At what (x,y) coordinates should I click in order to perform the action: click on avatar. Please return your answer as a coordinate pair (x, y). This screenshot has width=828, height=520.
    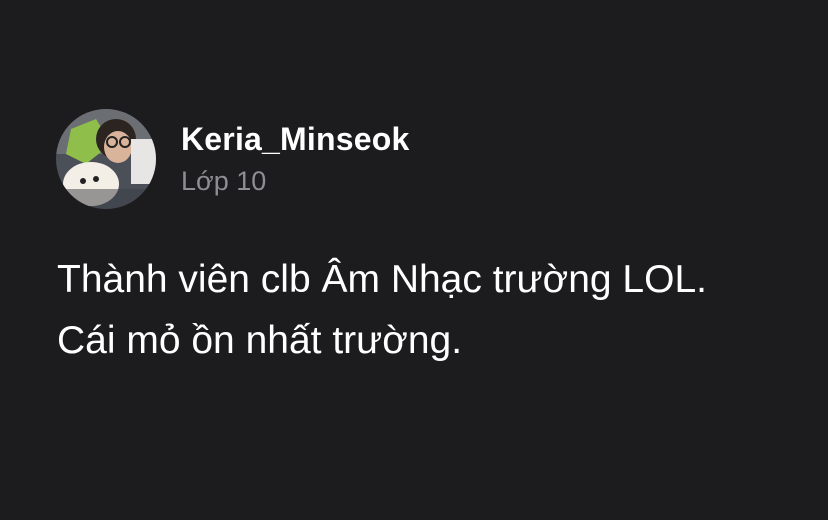
    Looking at the image, I should click on (106, 159).